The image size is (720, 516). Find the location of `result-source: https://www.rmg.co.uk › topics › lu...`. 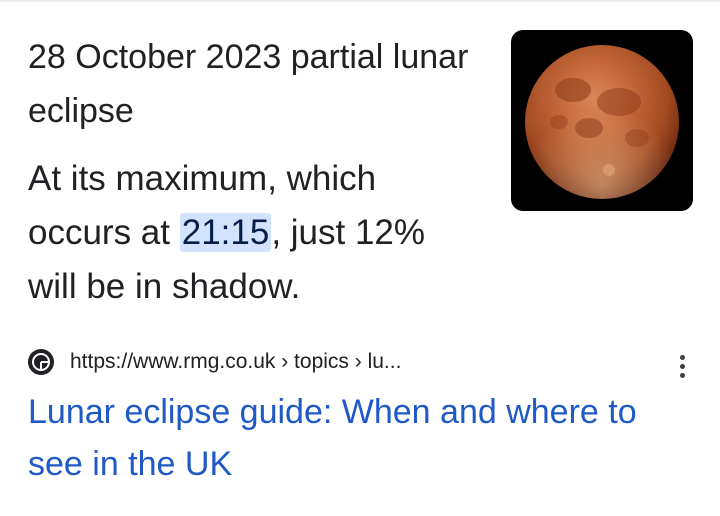

result-source: https://www.rmg.co.uk › topics › lu... is located at coordinates (363, 362).